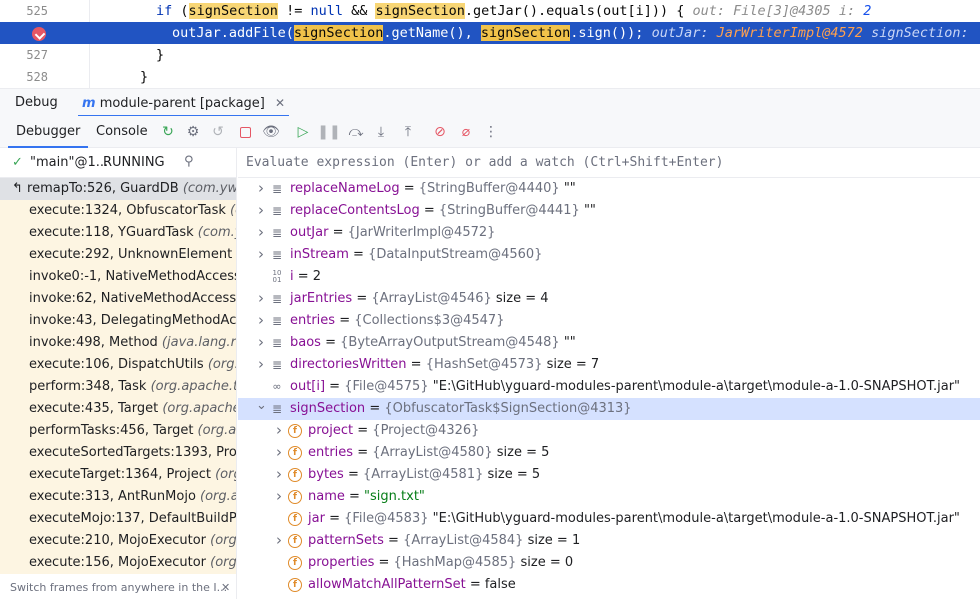  What do you see at coordinates (609, 277) in the screenshot?
I see `variable-row: 10 01 i = 2` at bounding box center [609, 277].